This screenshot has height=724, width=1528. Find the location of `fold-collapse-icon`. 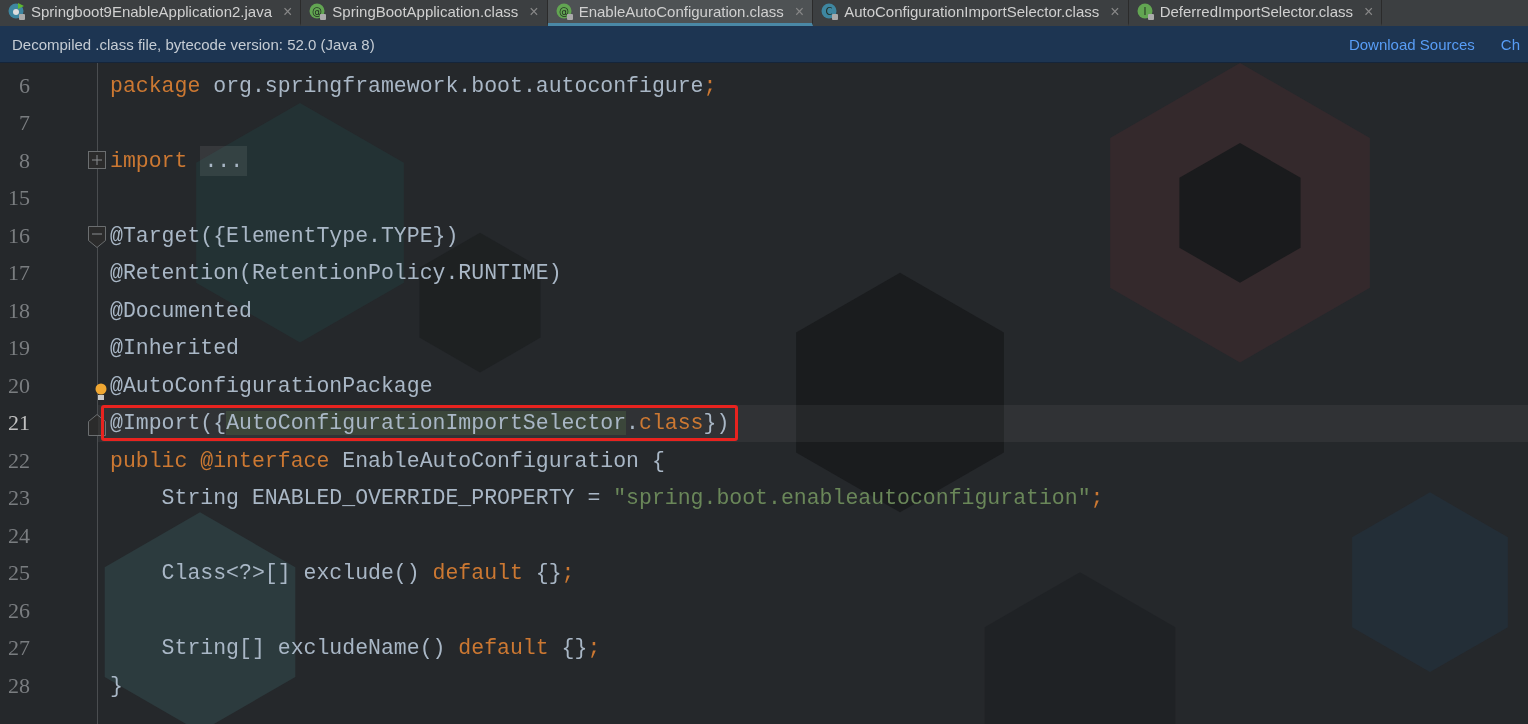

fold-collapse-icon is located at coordinates (97, 237).